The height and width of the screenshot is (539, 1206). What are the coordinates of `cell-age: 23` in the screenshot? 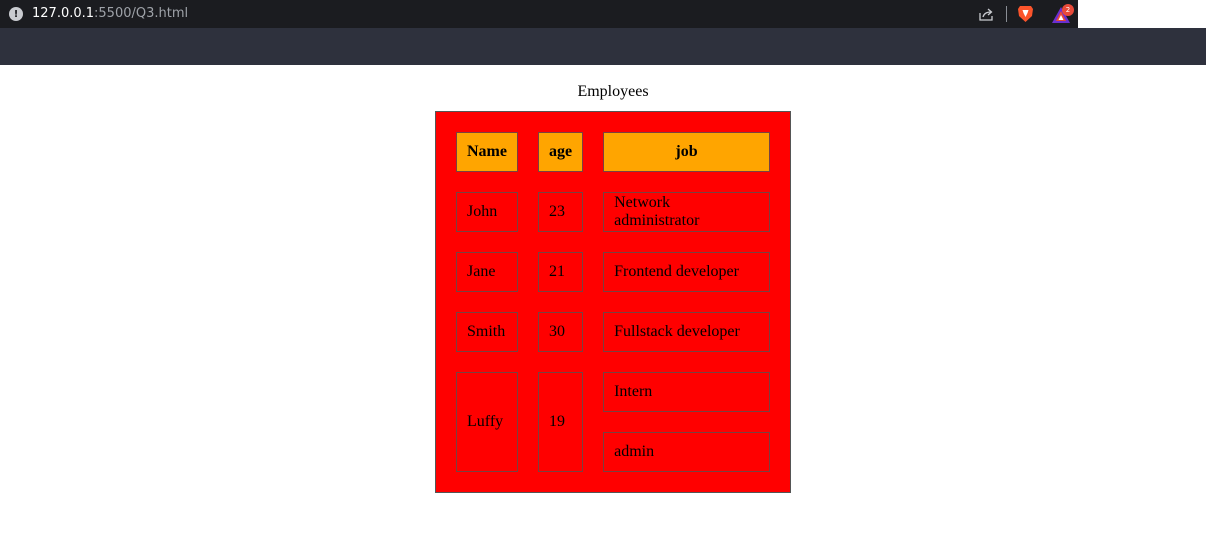 It's located at (560, 212).